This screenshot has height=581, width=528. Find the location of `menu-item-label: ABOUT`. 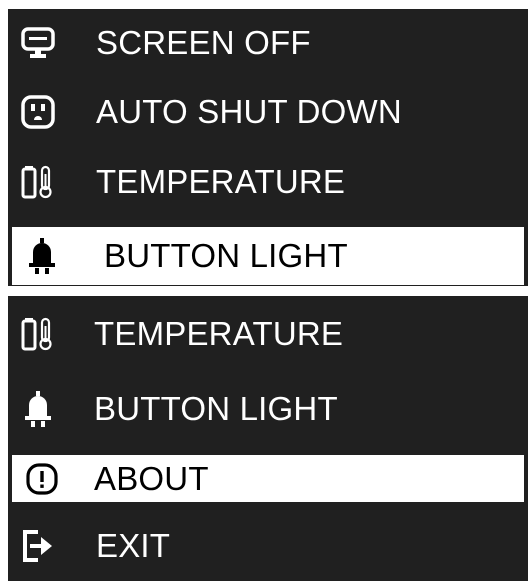

menu-item-label: ABOUT is located at coordinates (151, 478).